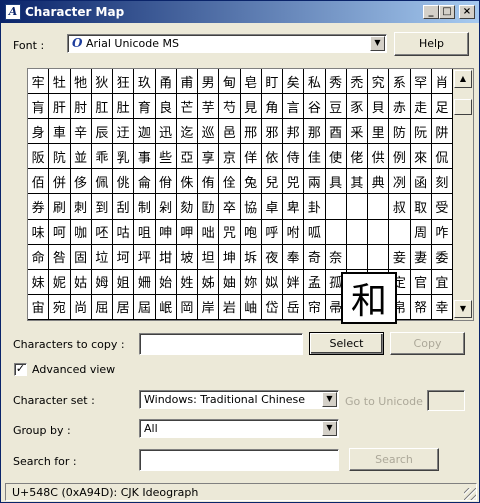  Describe the element at coordinates (442, 282) in the screenshot. I see `character-cell: 宜` at that location.